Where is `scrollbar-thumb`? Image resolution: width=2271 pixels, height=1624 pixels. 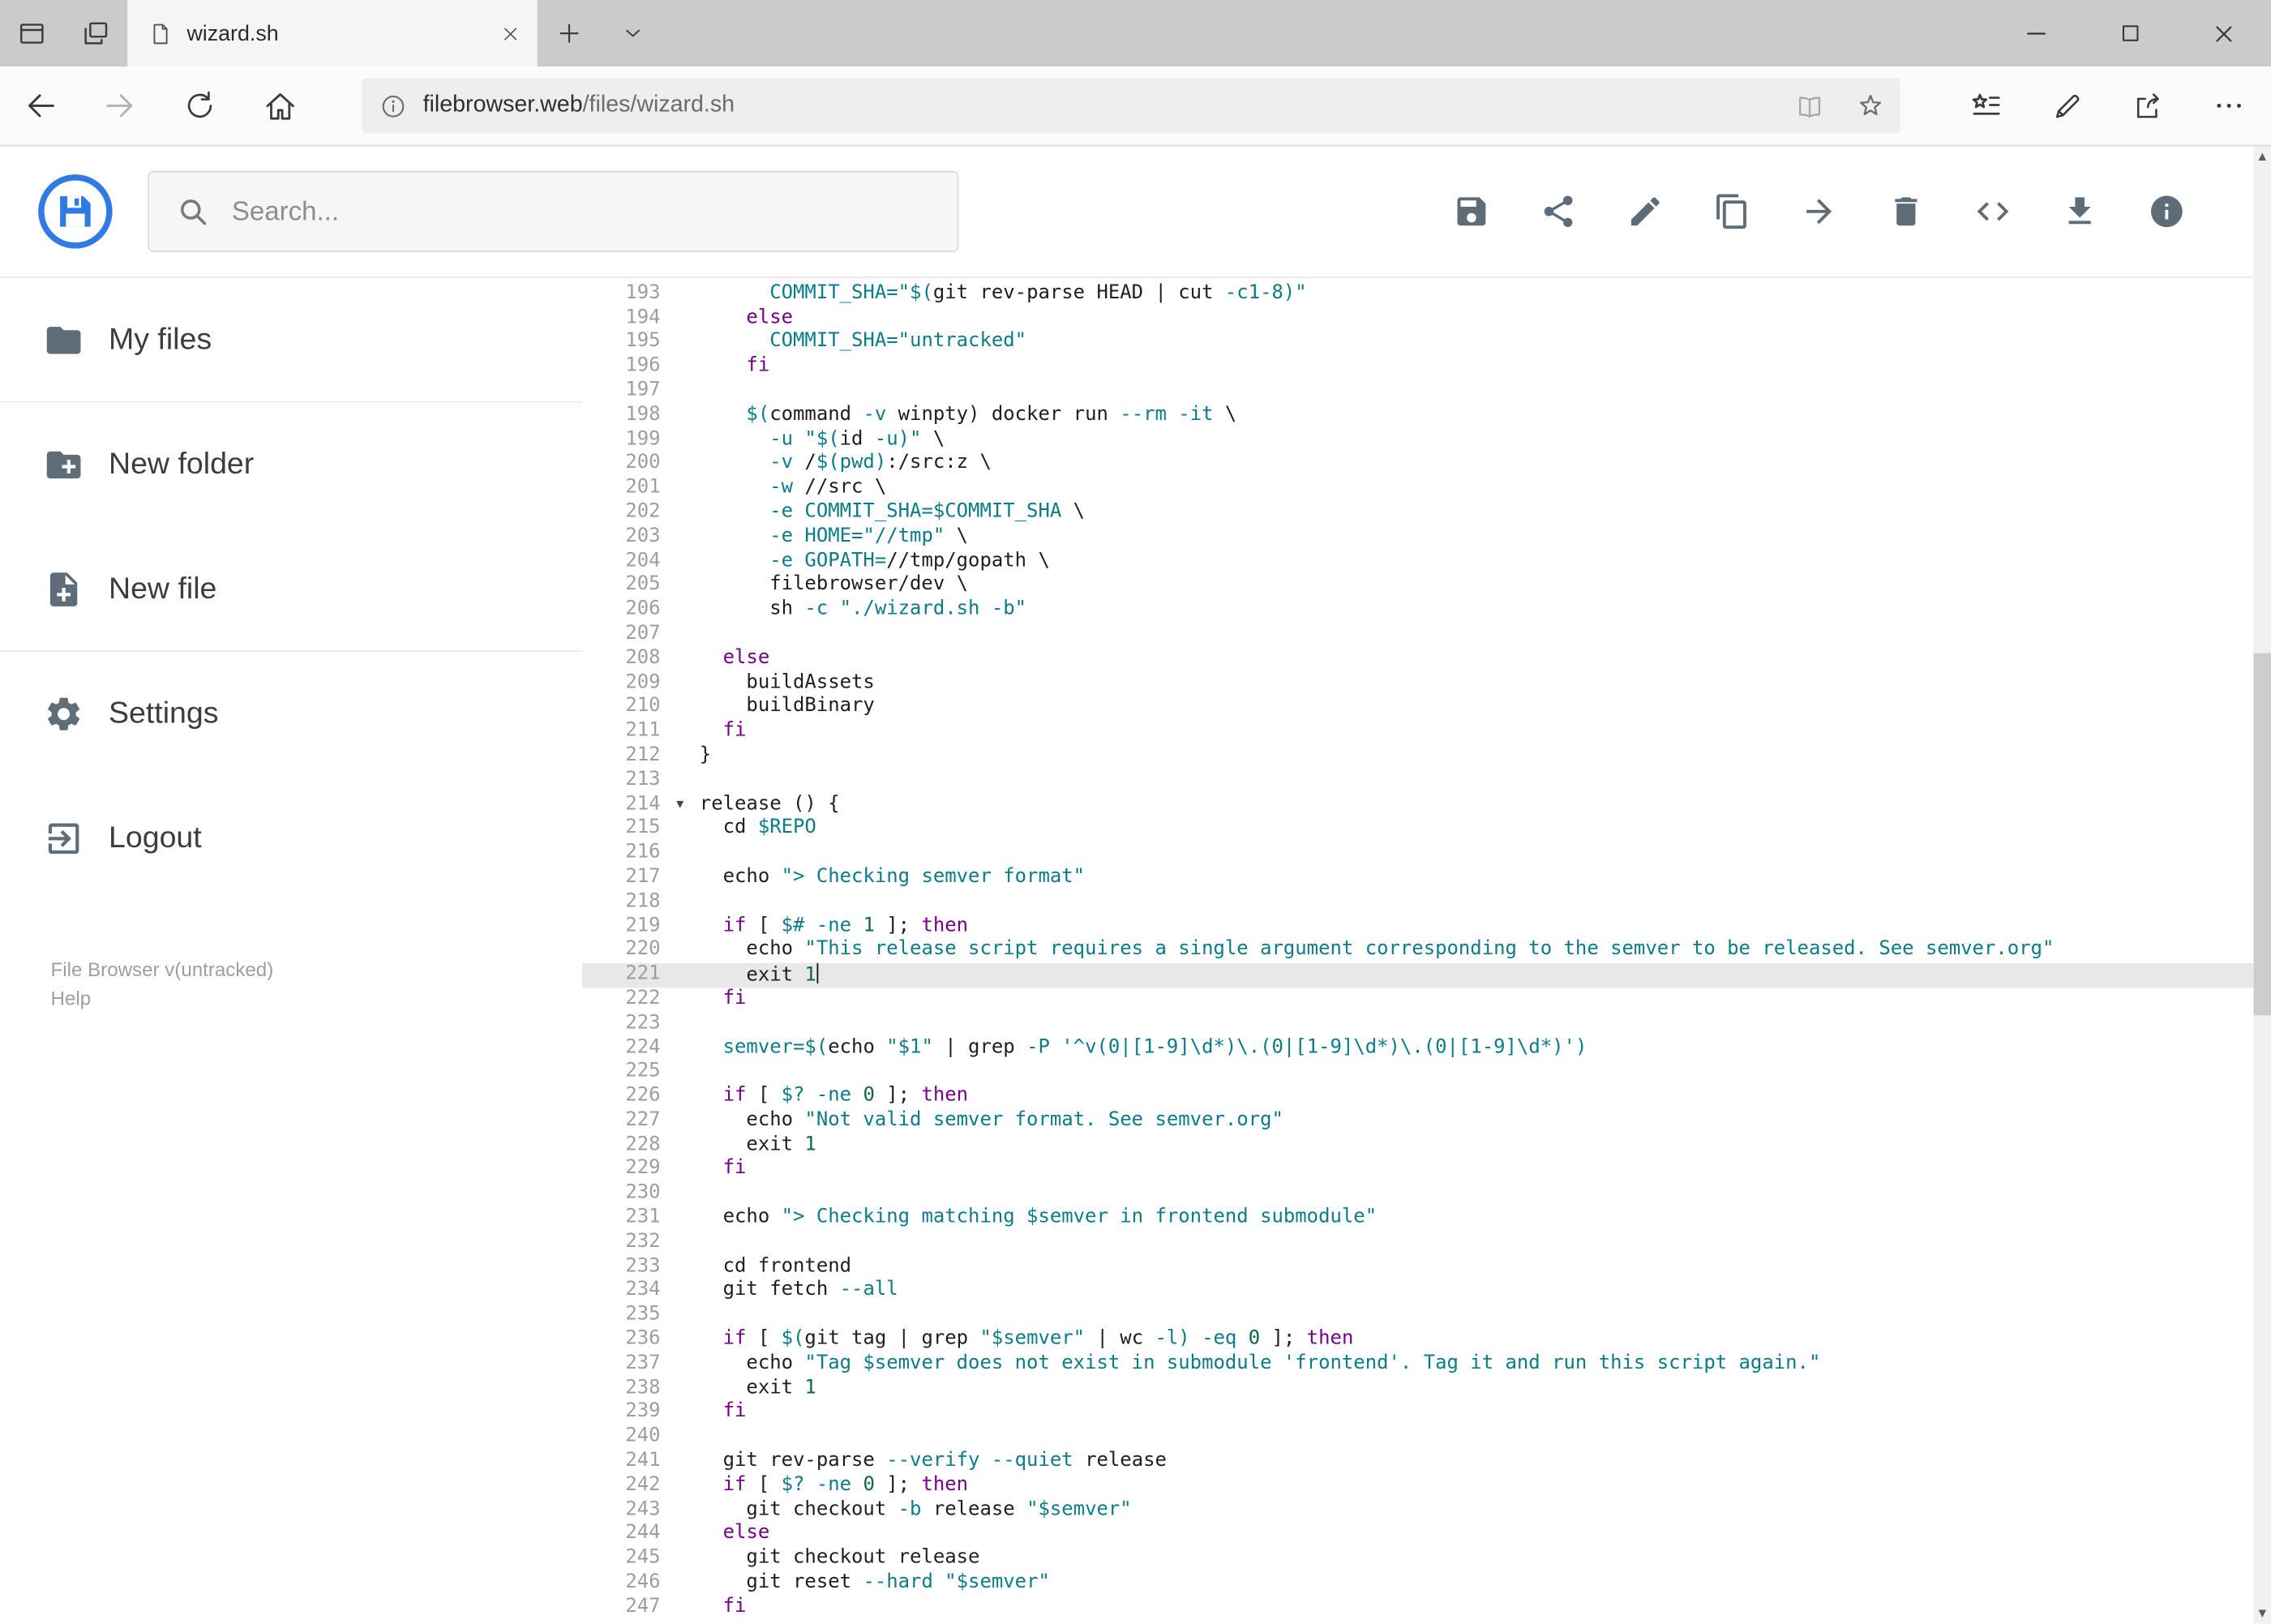 scrollbar-thumb is located at coordinates (2262, 834).